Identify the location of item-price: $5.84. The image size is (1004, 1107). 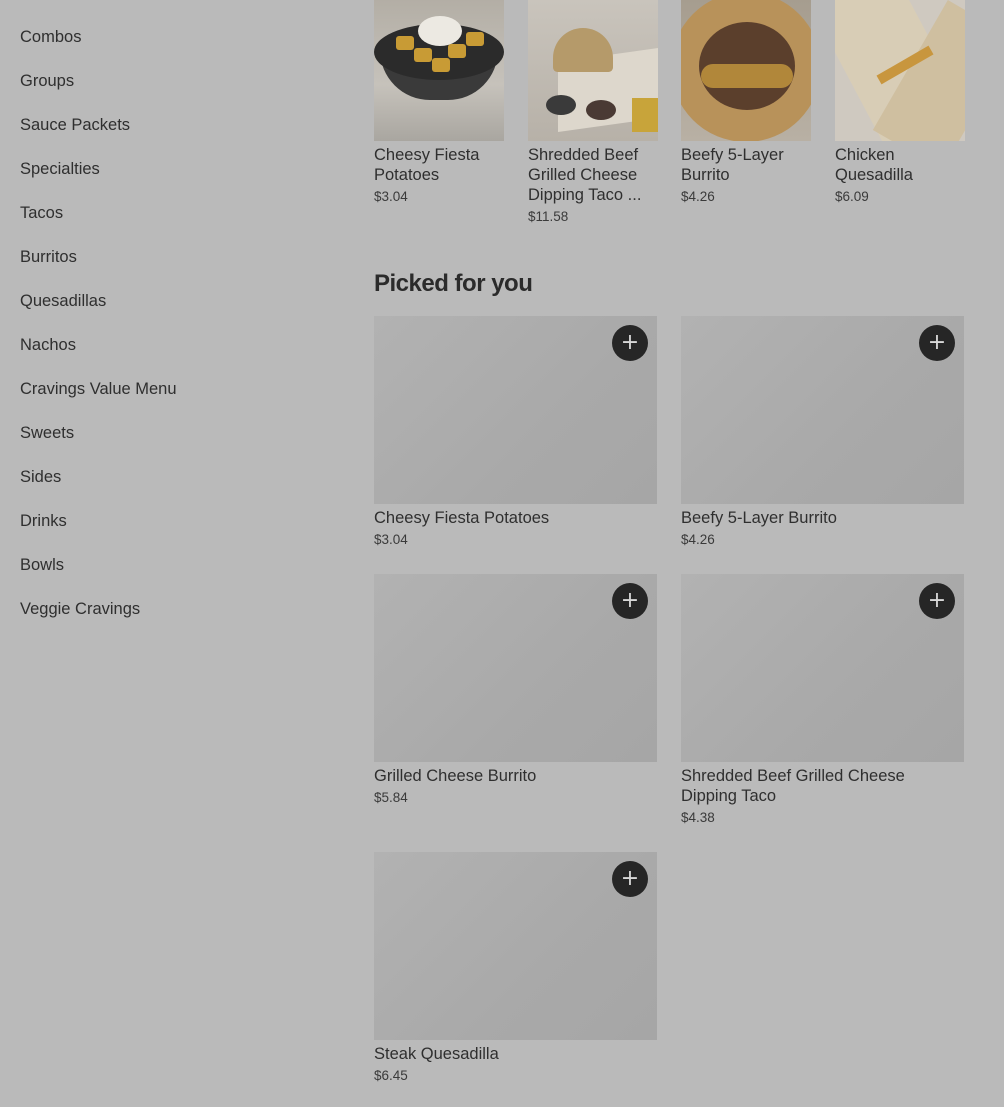
(391, 797).